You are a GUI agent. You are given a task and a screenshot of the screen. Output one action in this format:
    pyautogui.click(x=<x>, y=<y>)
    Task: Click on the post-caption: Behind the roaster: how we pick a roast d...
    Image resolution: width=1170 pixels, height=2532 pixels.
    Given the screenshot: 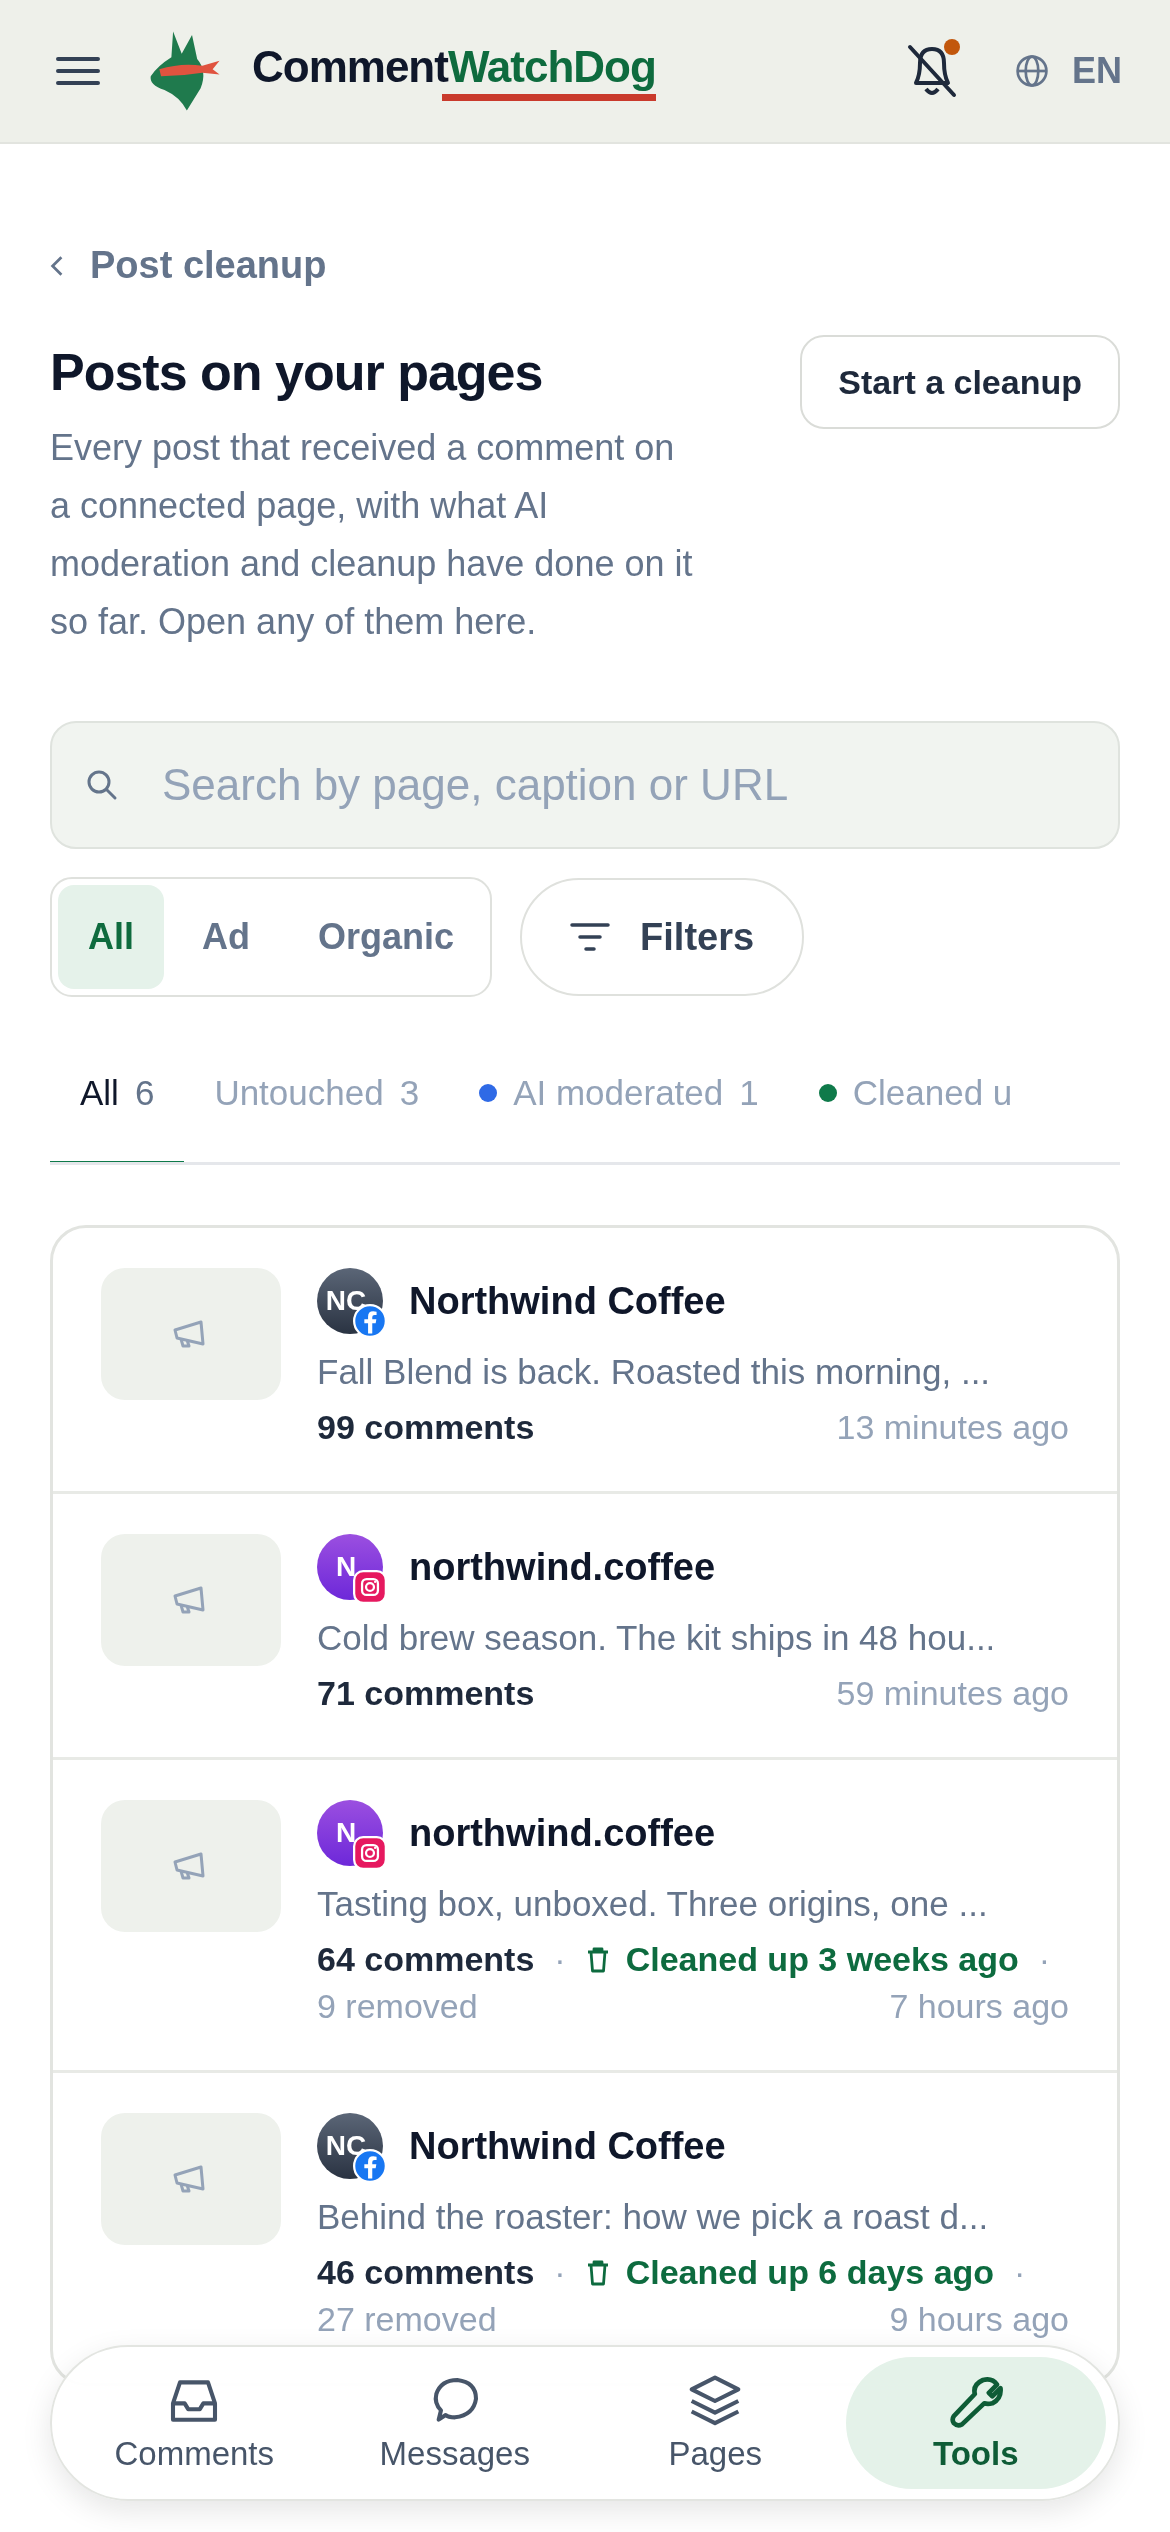 What is the action you would take?
    pyautogui.click(x=653, y=2217)
    